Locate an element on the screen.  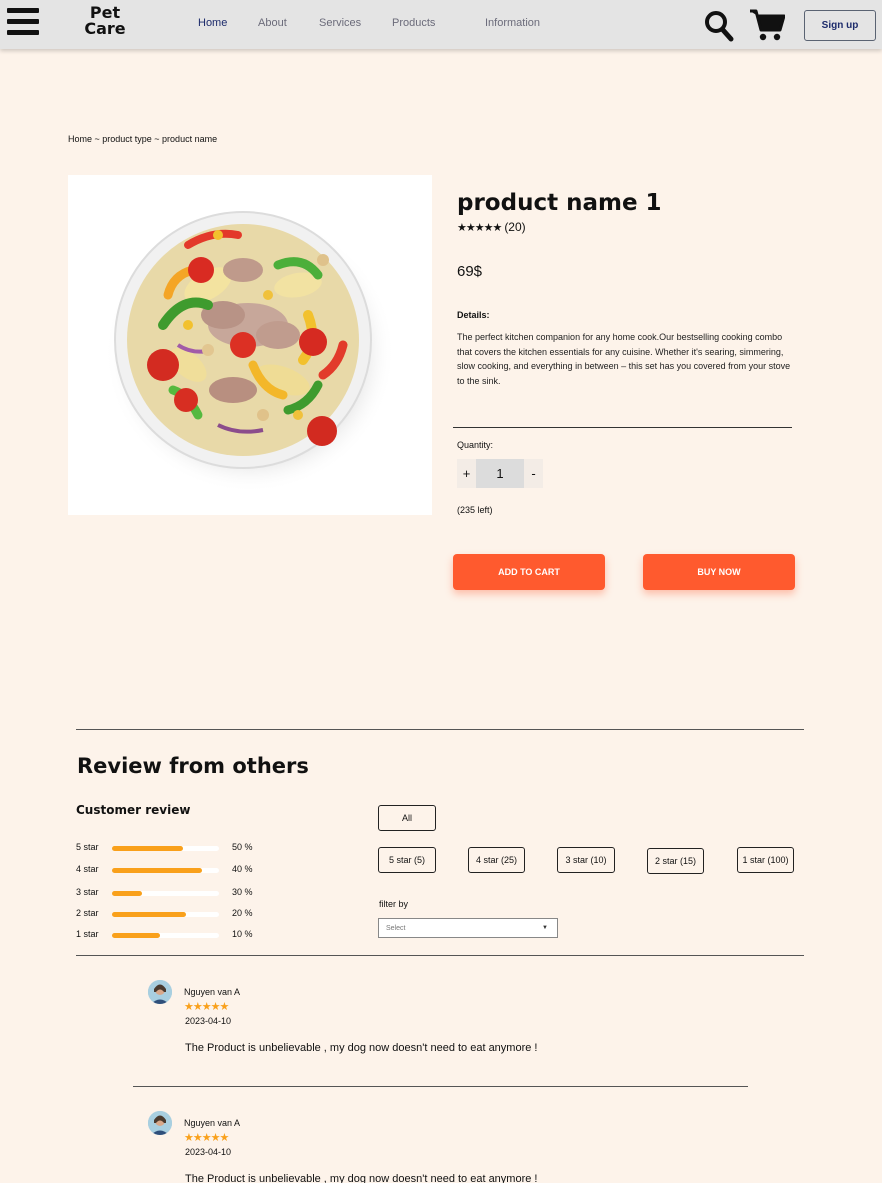
buy-now-button: BUY NOW is located at coordinates (719, 572).